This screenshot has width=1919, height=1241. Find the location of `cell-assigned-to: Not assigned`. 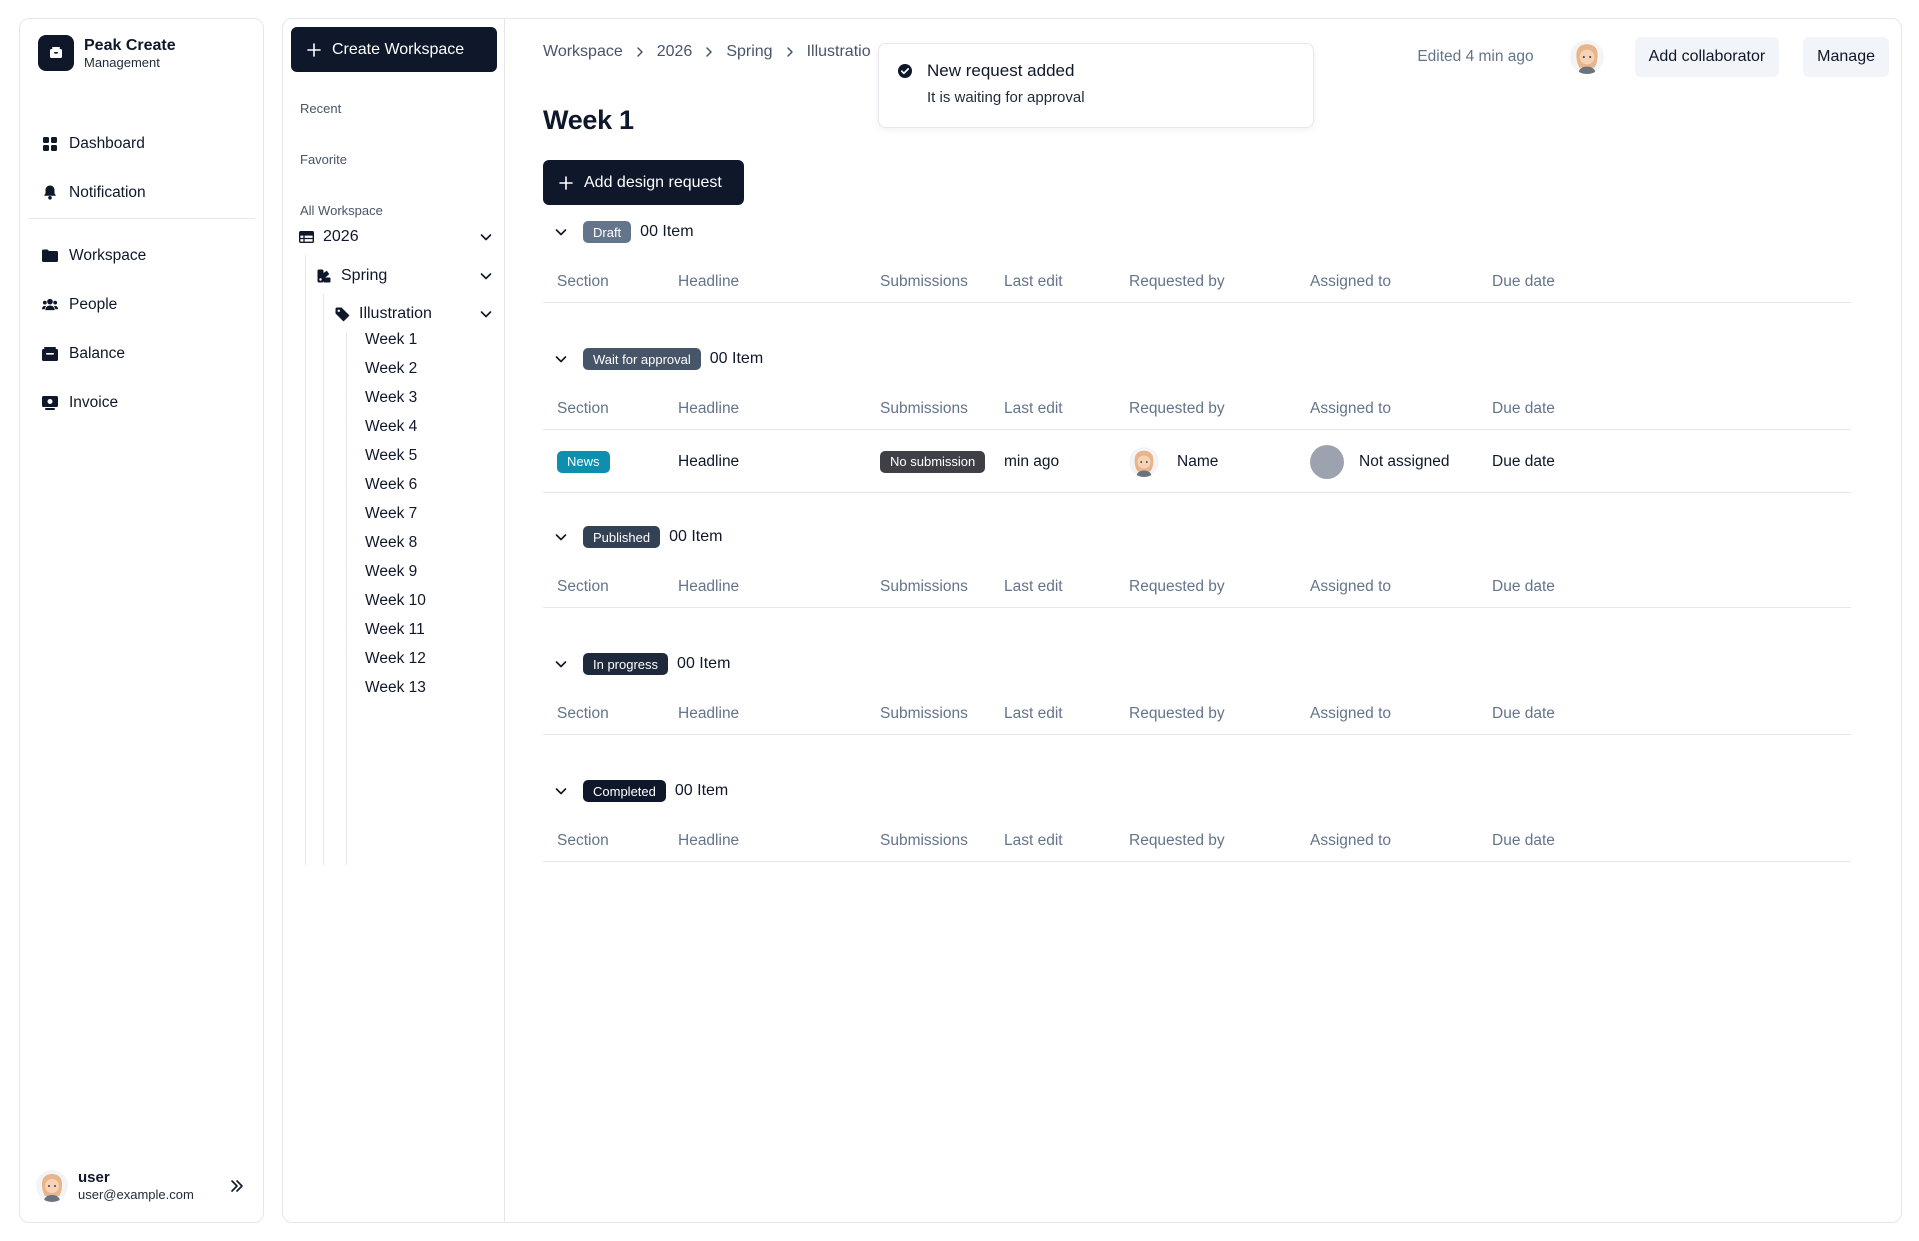

cell-assigned-to: Not assigned is located at coordinates (1379, 461).